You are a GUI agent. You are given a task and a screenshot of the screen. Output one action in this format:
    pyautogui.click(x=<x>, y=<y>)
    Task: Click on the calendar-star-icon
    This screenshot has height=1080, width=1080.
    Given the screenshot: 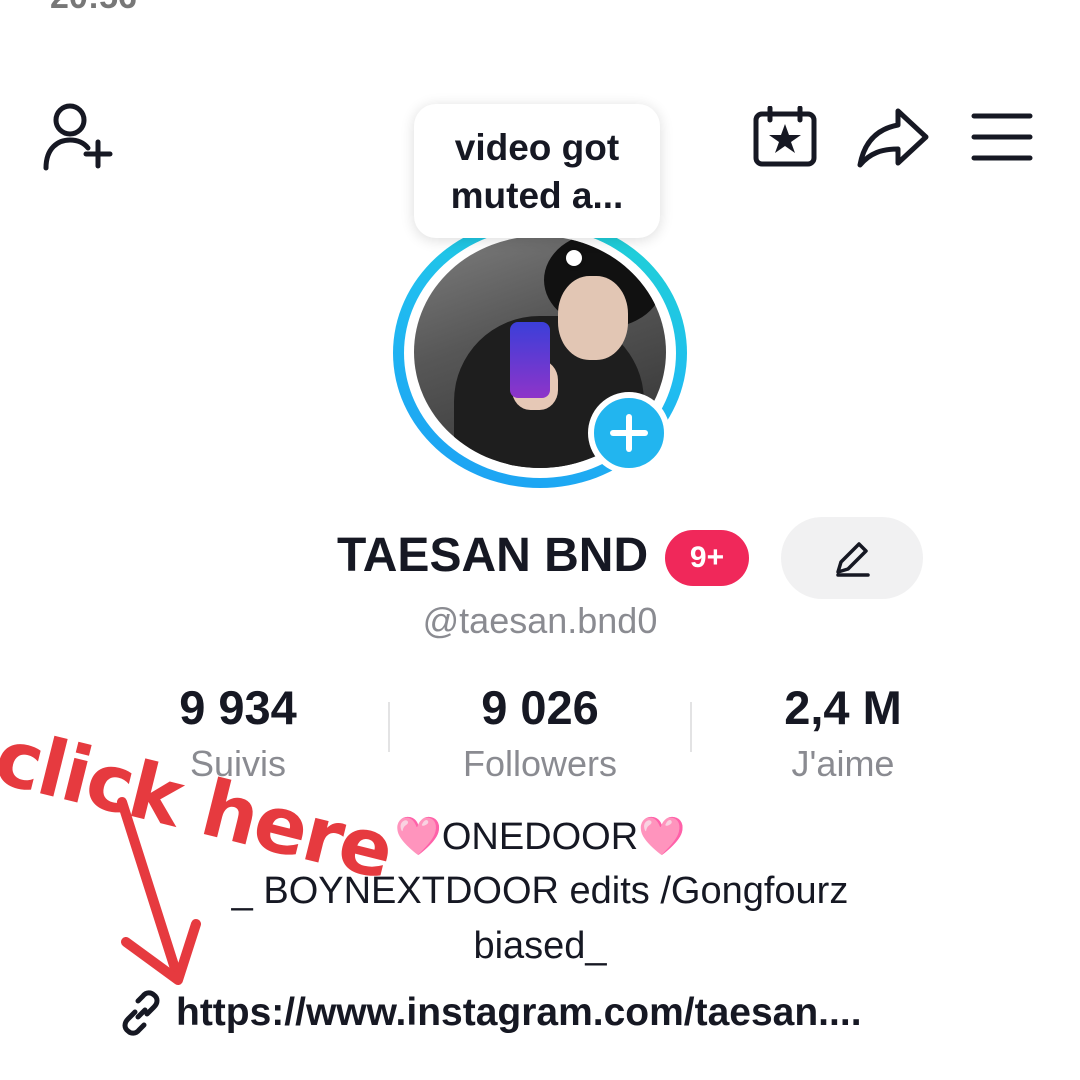 What is the action you would take?
    pyautogui.click(x=785, y=136)
    